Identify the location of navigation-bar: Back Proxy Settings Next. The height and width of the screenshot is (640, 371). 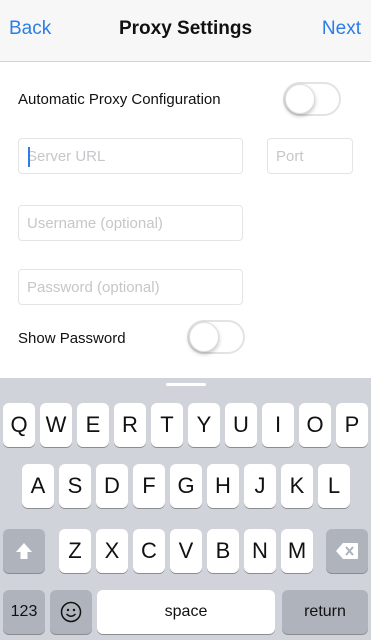
(185, 31).